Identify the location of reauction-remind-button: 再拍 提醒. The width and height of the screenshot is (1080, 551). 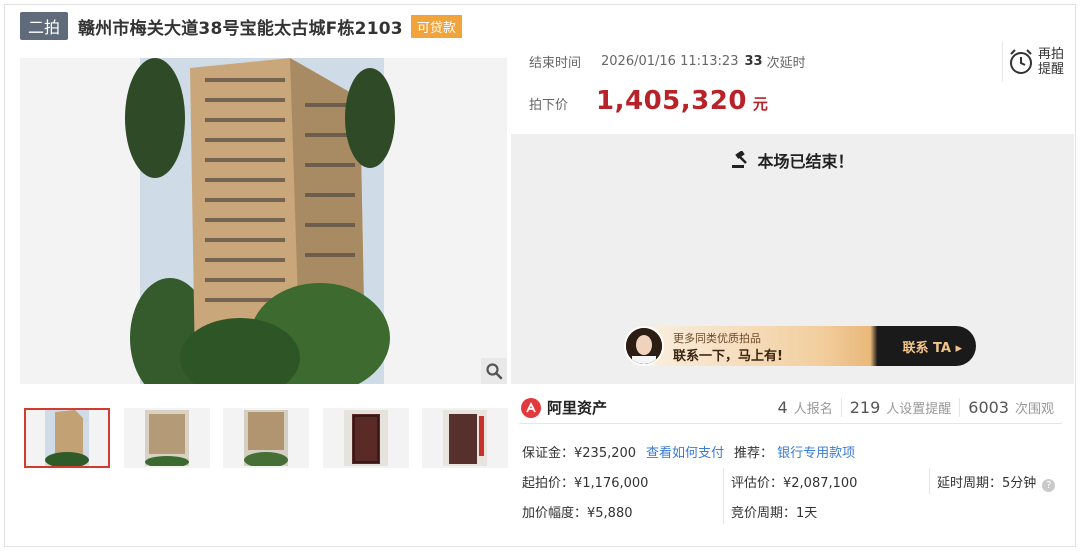
(1034, 62).